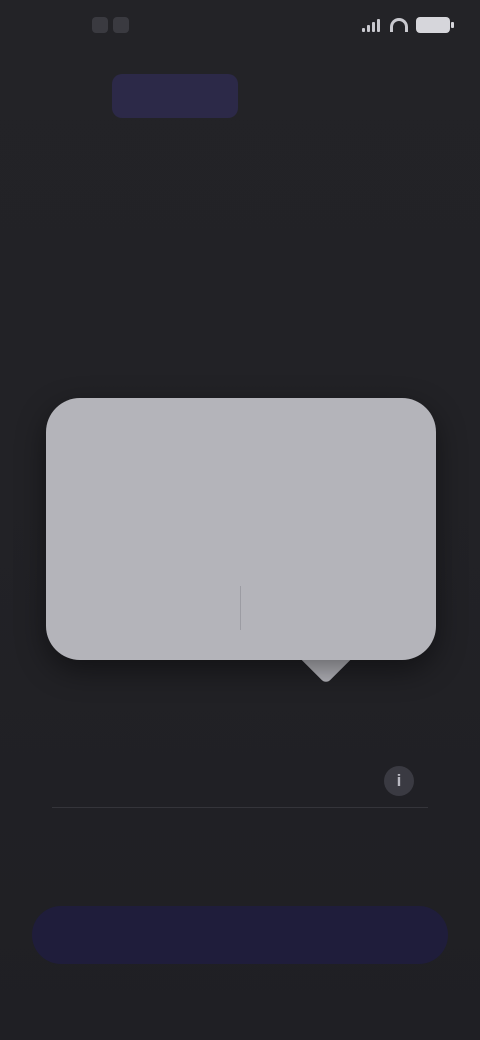 The height and width of the screenshot is (1040, 480). Describe the element at coordinates (240, 780) in the screenshot. I see `form-field-row: i` at that location.